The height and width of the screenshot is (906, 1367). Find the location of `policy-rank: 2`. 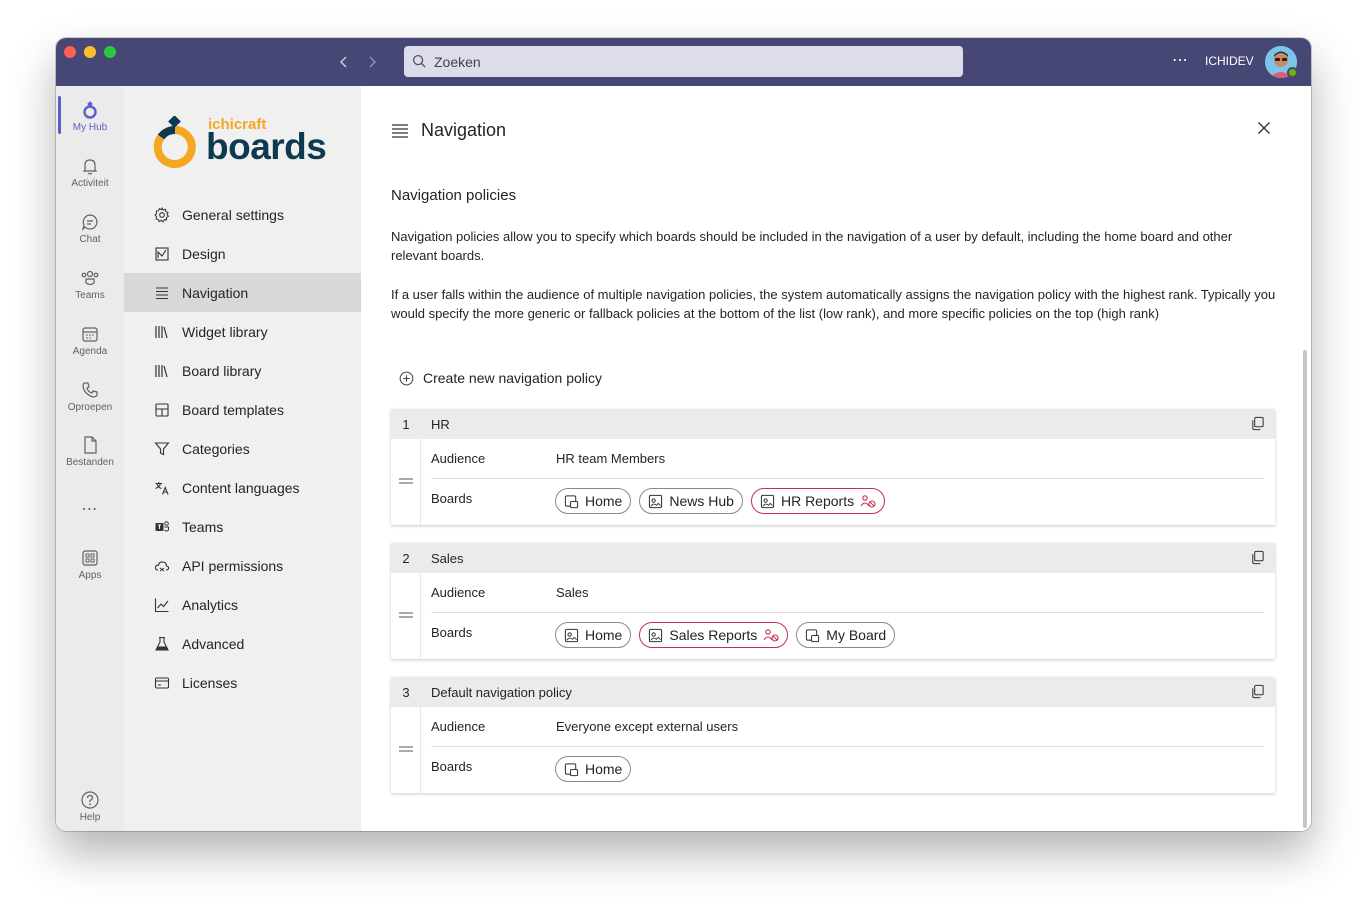

policy-rank: 2 is located at coordinates (406, 558).